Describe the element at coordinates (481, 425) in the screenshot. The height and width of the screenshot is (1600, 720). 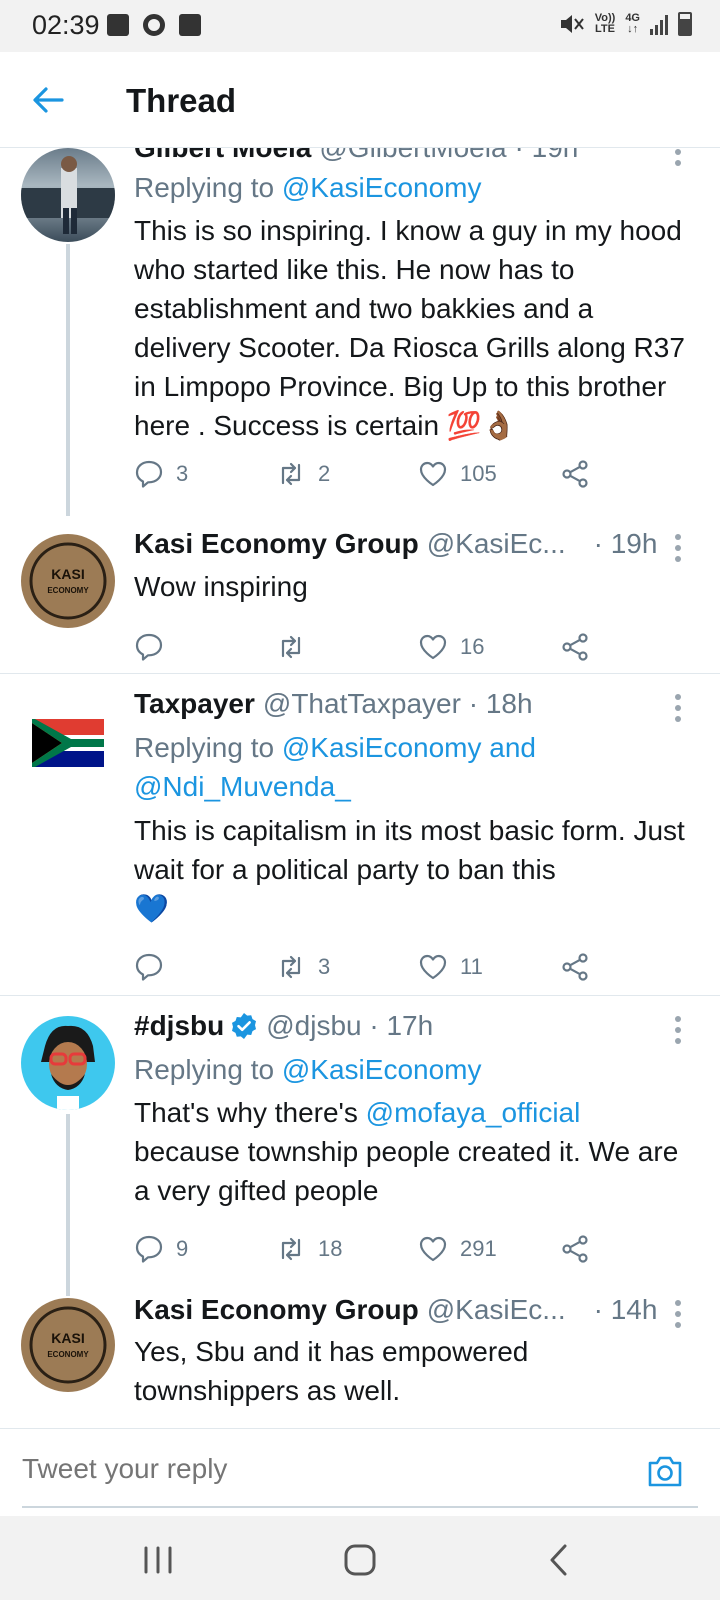
I see `tweet-emoji: 💯👌🏾` at that location.